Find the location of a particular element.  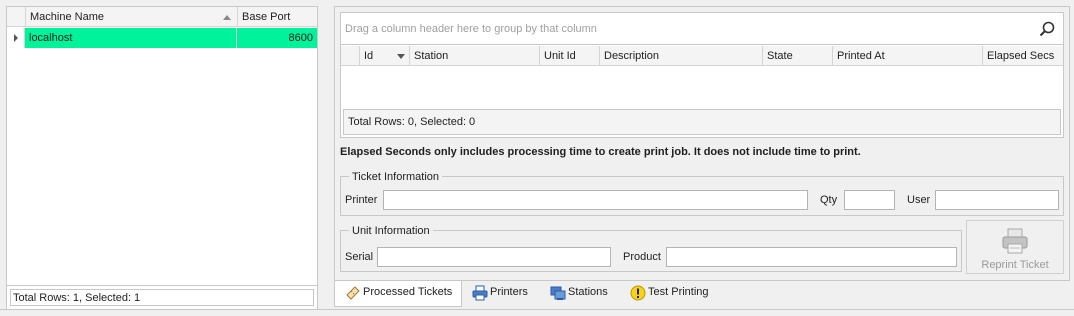

column-header-label: Unit Id is located at coordinates (560, 56).